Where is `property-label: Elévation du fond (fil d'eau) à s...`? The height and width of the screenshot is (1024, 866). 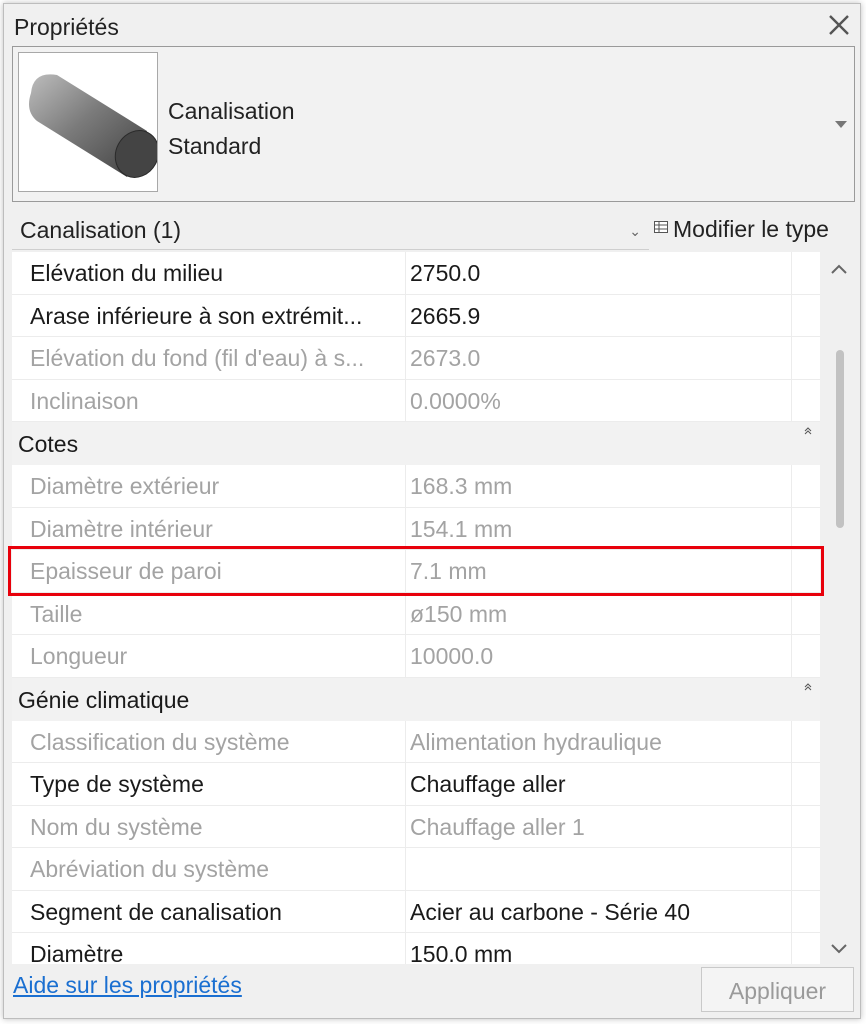 property-label: Elévation du fond (fil d'eau) à s... is located at coordinates (197, 358).